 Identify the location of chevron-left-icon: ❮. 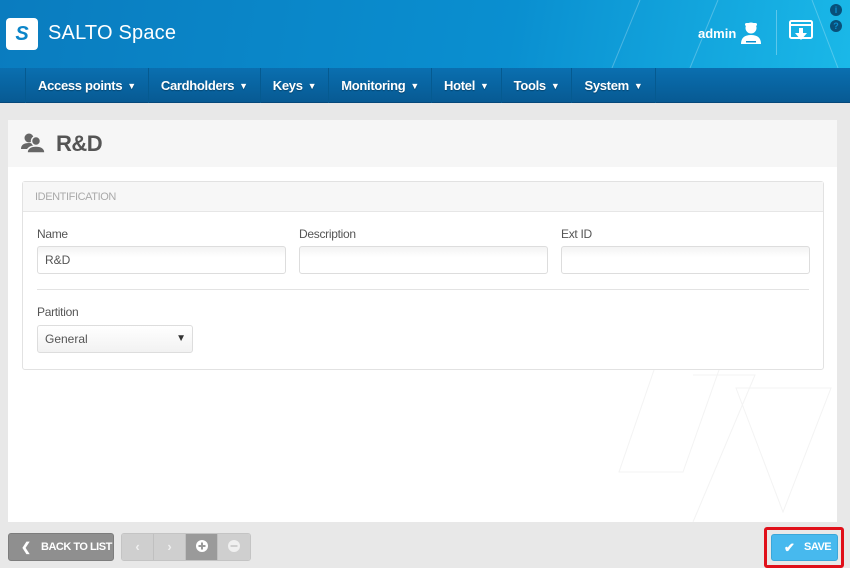
(26, 547).